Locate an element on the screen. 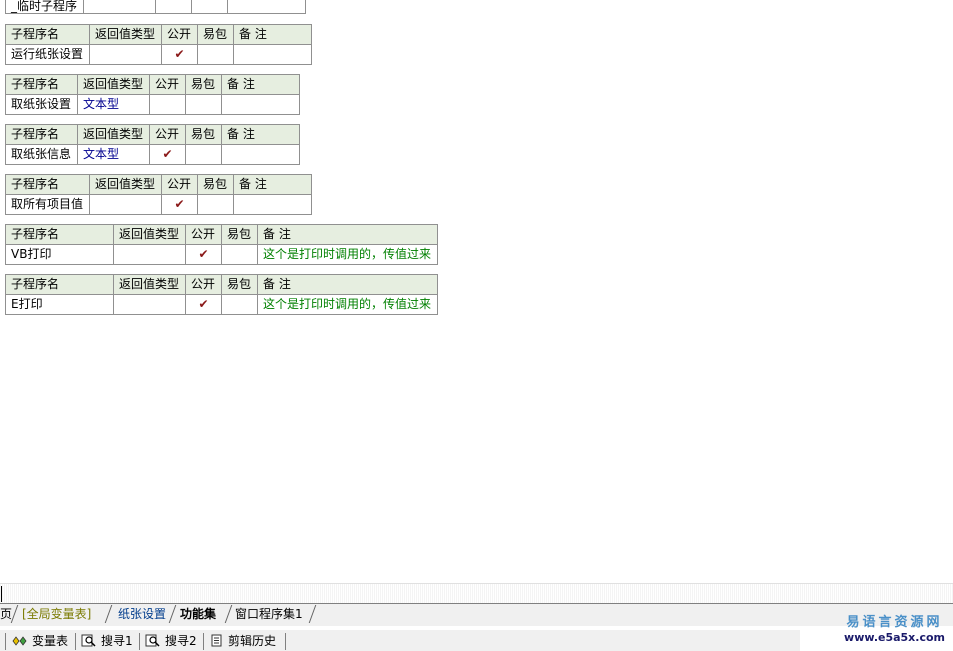  subprogram-row: 取纸张信息 文本型 ✔ is located at coordinates (152, 154).